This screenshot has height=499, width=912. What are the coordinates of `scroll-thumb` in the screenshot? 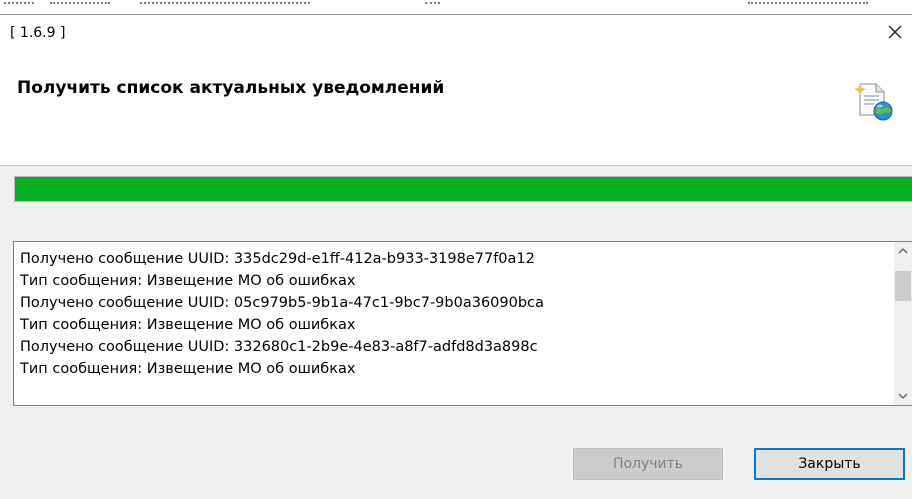 It's located at (903, 286).